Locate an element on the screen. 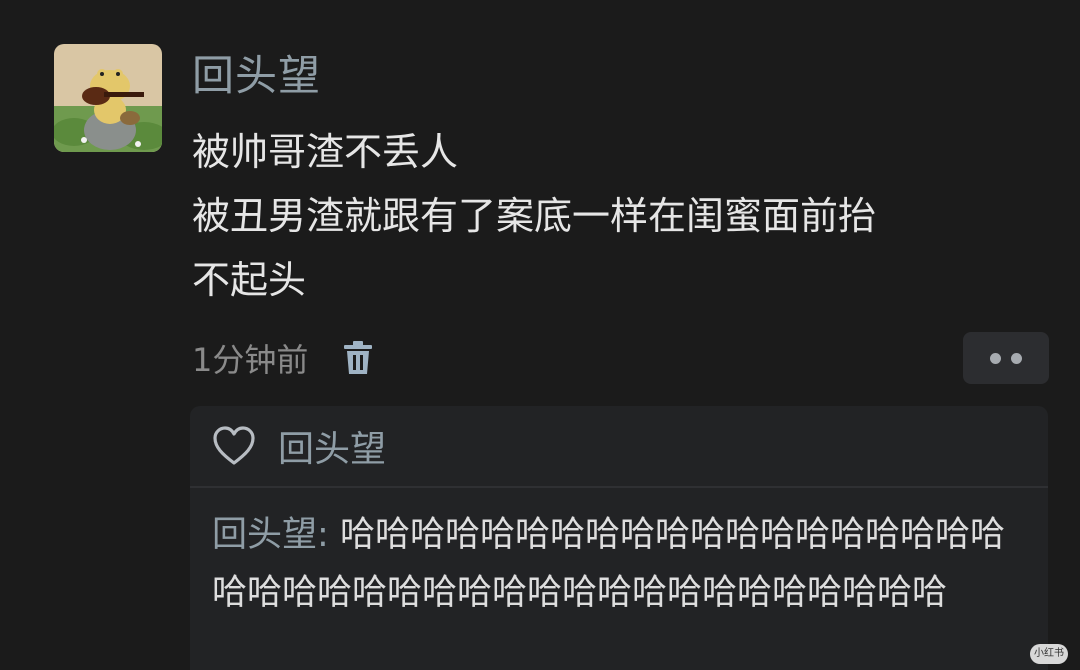  likes-row: 回头望 is located at coordinates (299, 447).